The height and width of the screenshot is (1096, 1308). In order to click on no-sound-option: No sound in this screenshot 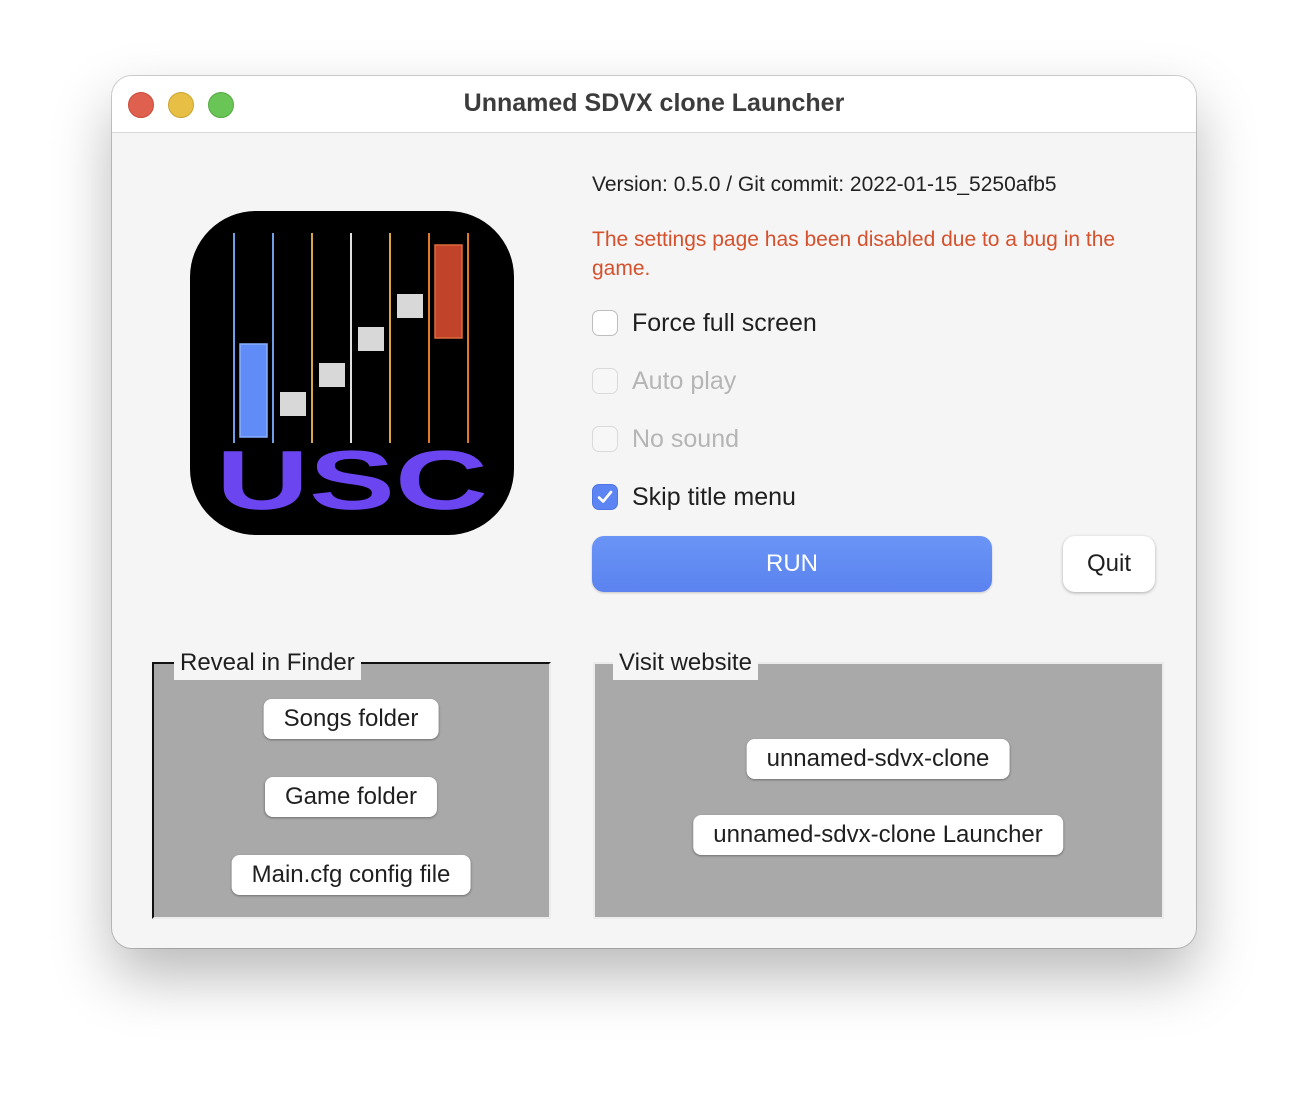, I will do `click(665, 439)`.